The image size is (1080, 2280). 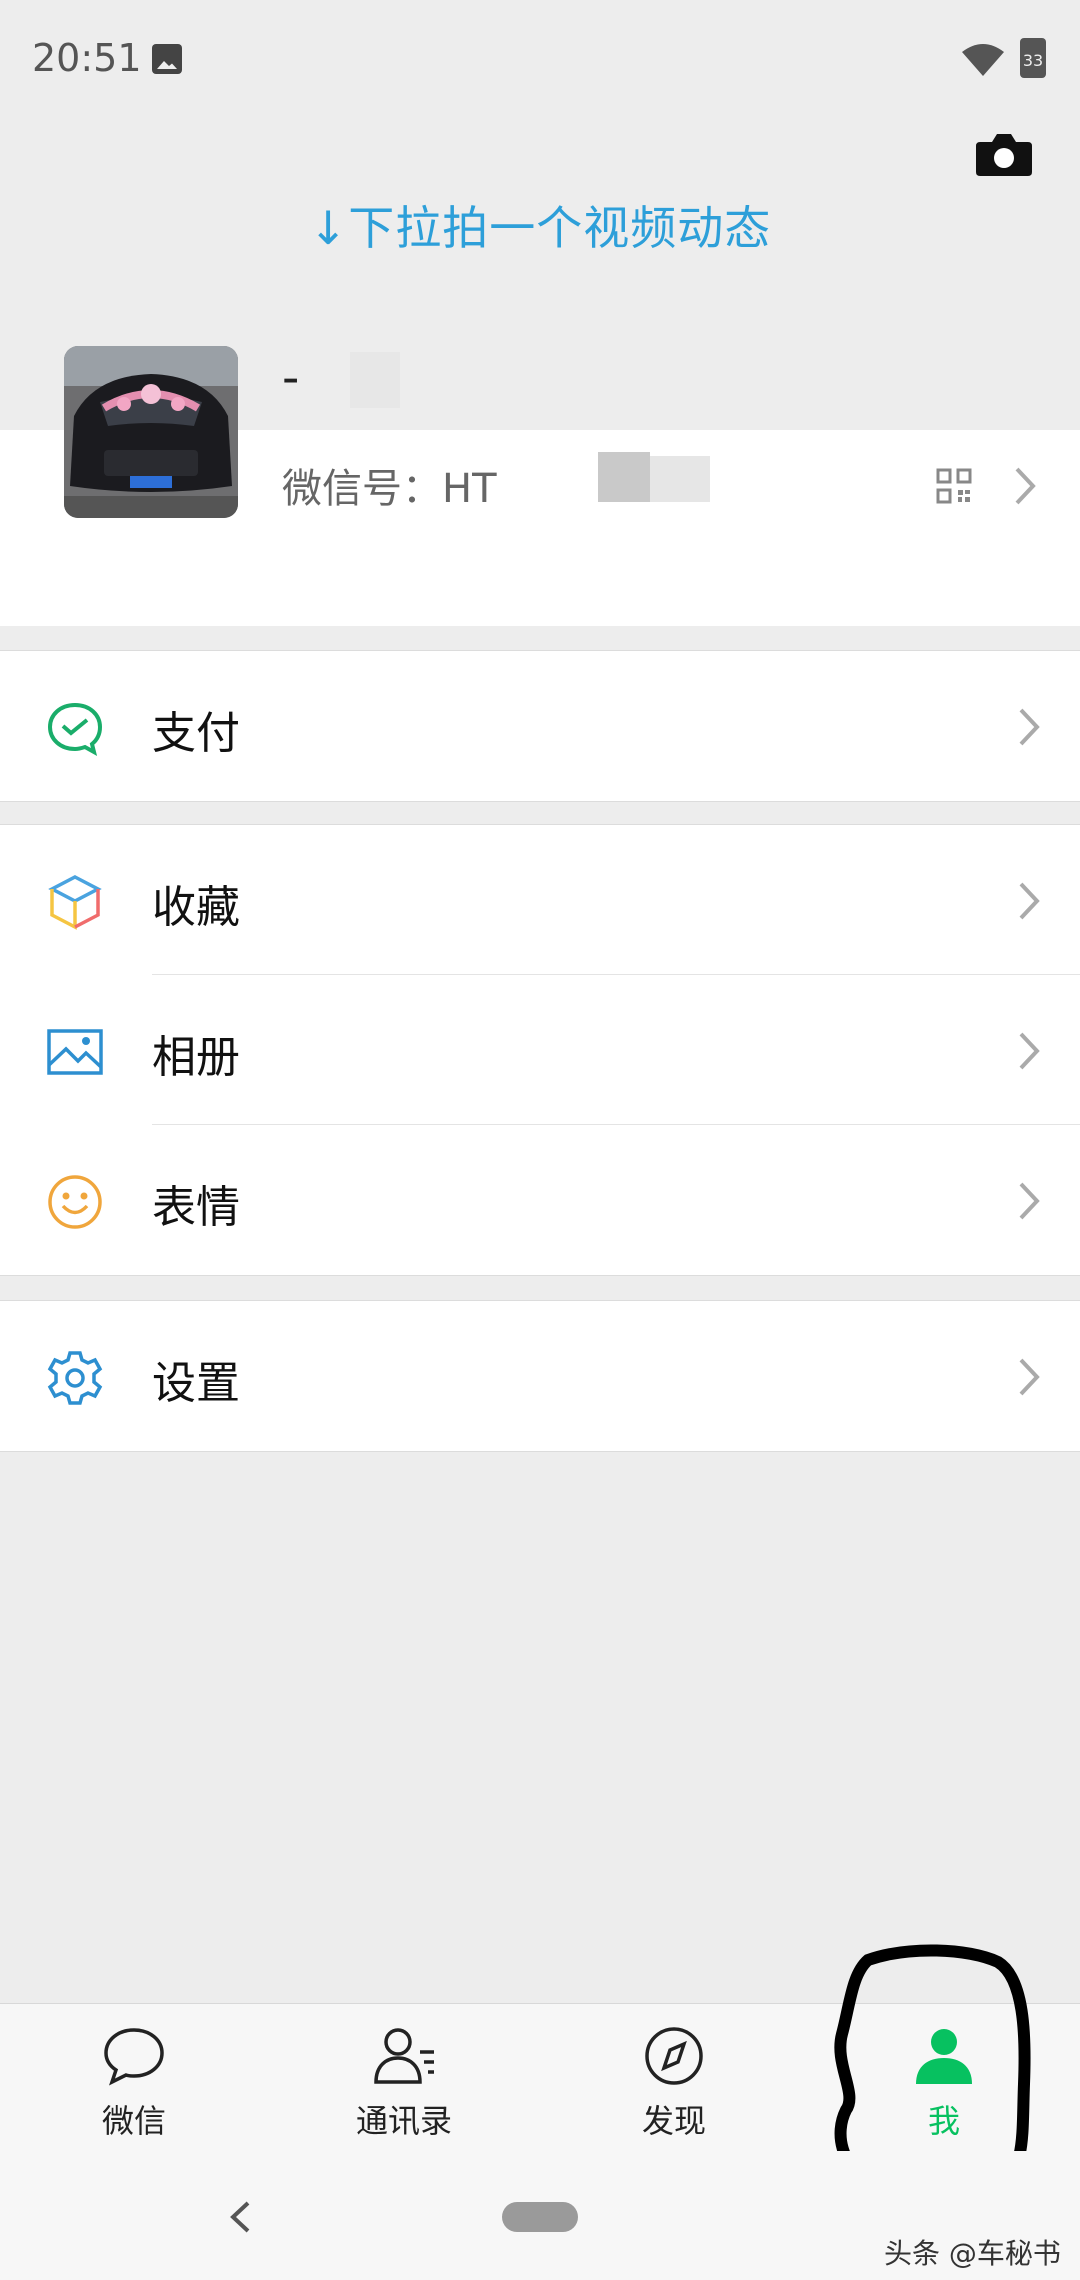 I want to click on compass-icon, so click(x=674, y=2056).